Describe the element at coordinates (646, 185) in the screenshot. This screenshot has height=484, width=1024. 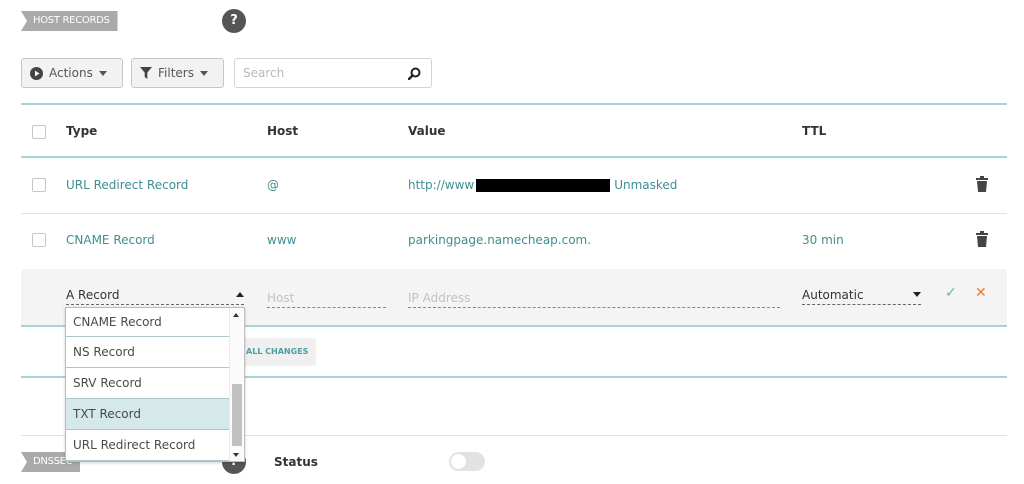
I see `record-value-suffix: Unmasked` at that location.